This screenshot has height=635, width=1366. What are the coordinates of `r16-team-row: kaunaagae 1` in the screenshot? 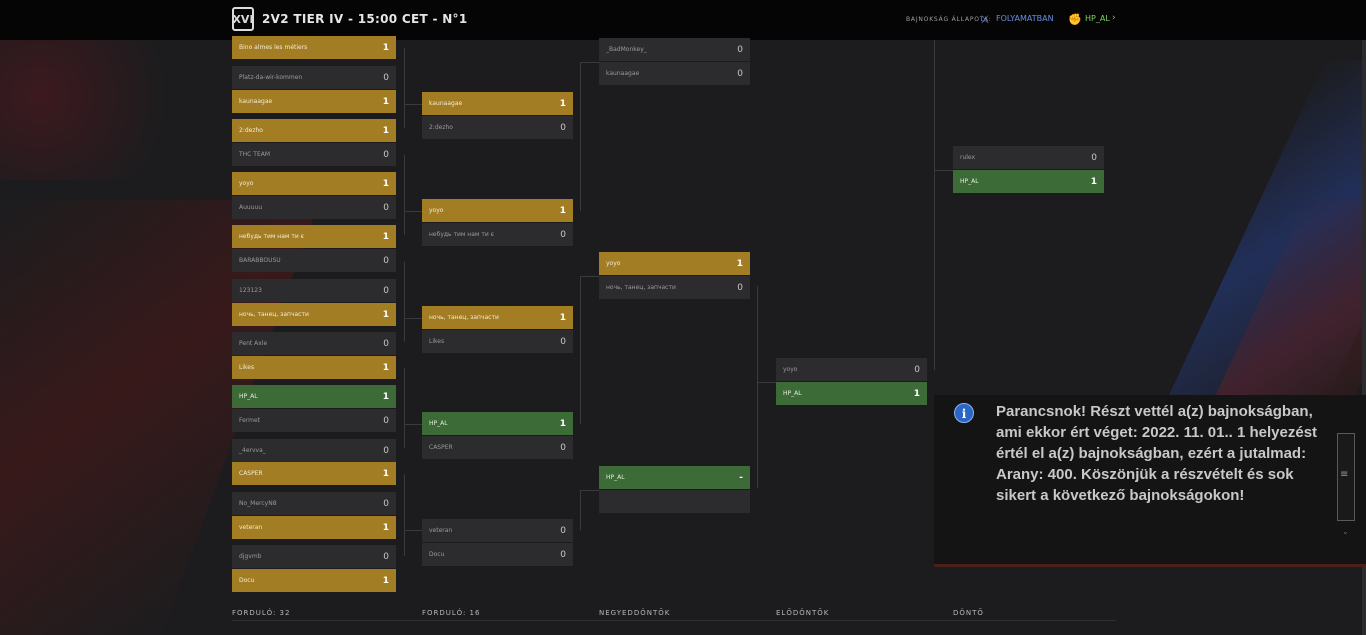 It's located at (497, 103).